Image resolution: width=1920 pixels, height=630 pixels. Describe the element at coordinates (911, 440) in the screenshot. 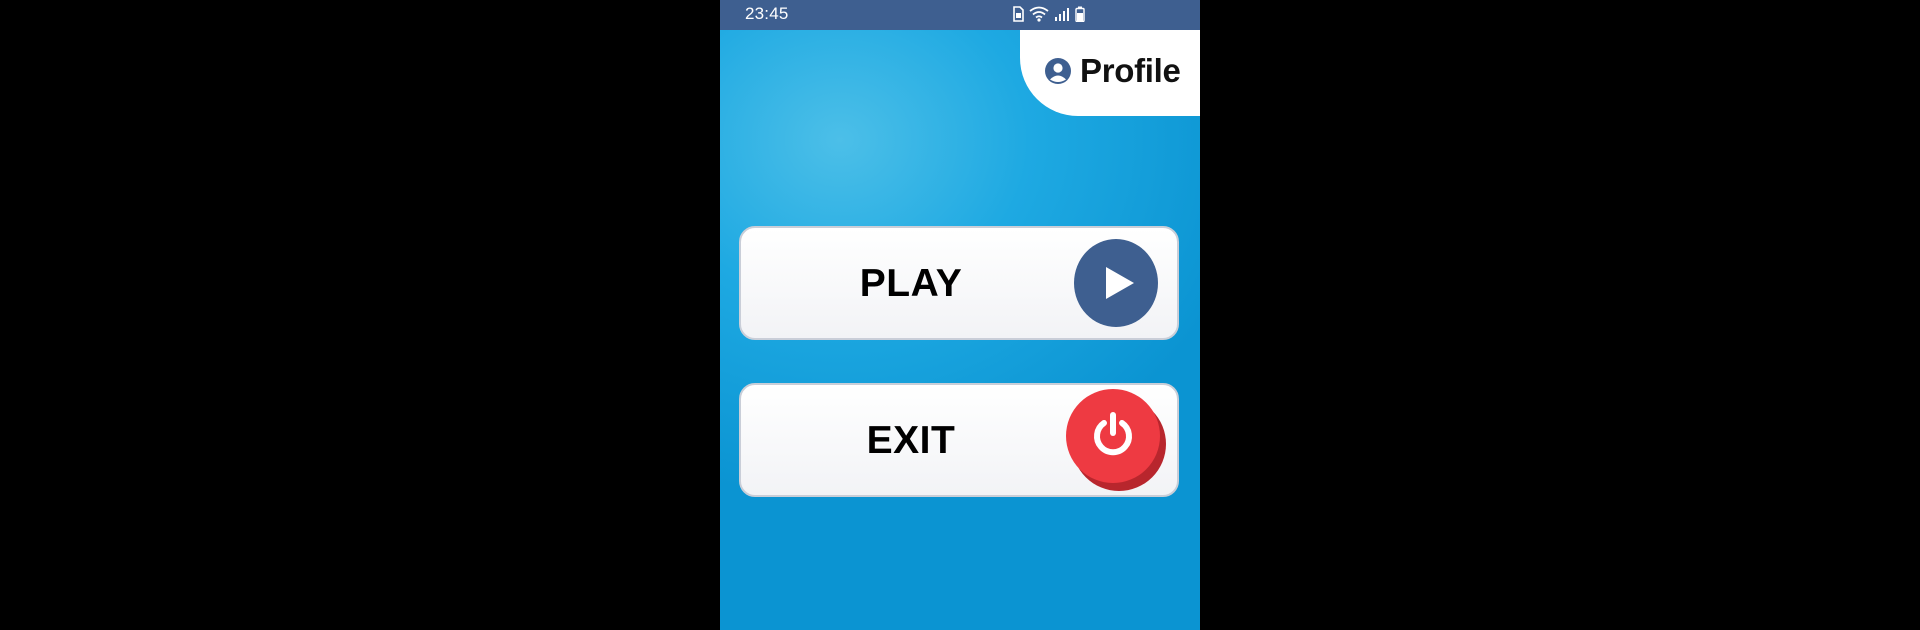

I see `exit-label: EXIT` at that location.